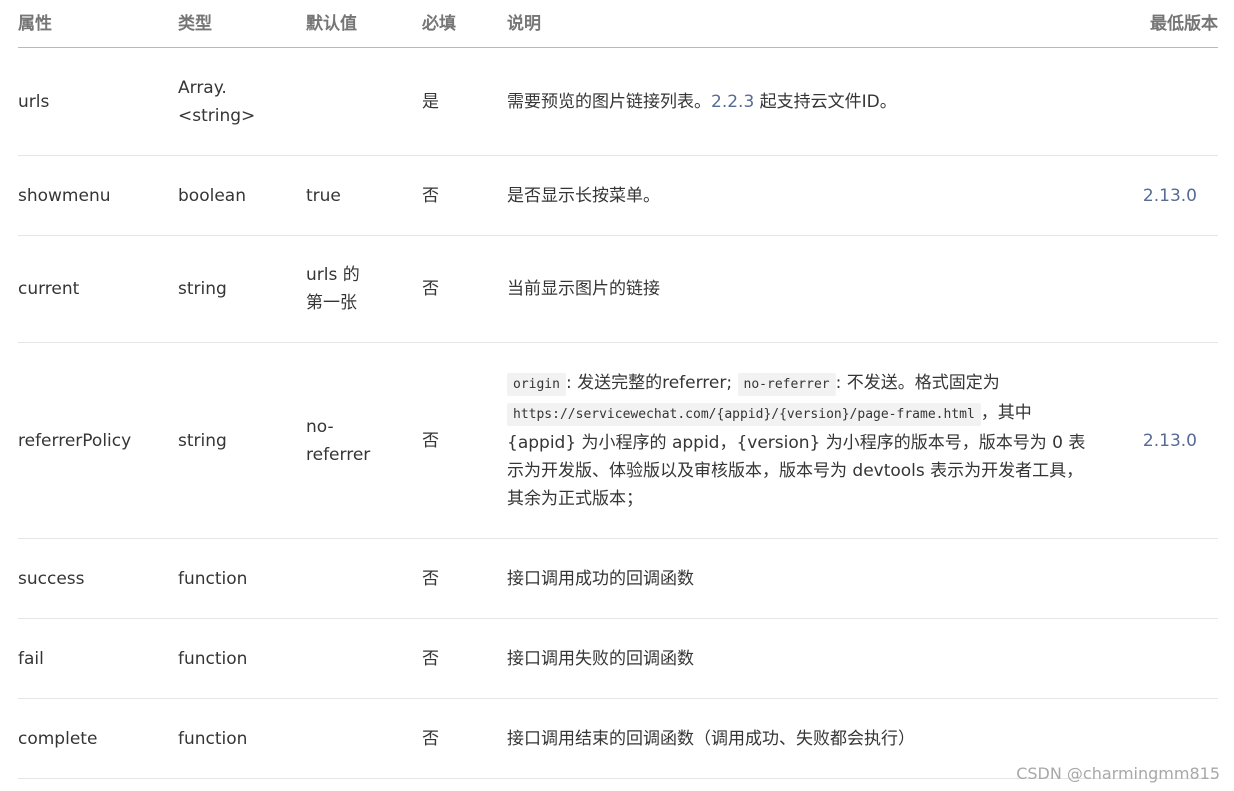  What do you see at coordinates (807, 658) in the screenshot?
I see `cell-desc: 接口调用失败的回调函数` at bounding box center [807, 658].